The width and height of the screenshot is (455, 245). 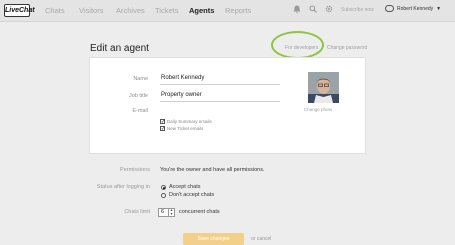 I want to click on job-title-underline, so click(x=220, y=101).